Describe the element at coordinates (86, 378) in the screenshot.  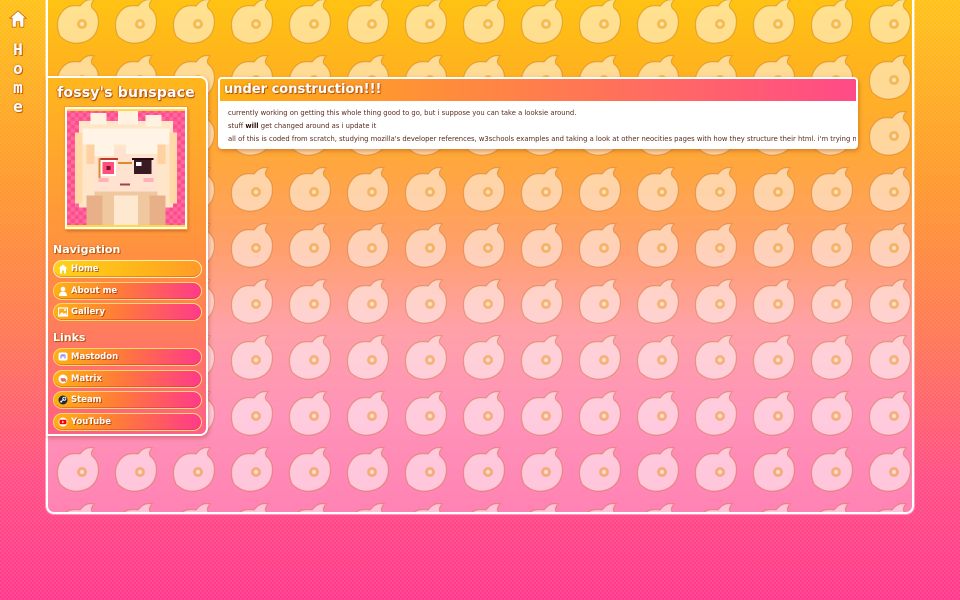
I see `link-label: Matrix` at that location.